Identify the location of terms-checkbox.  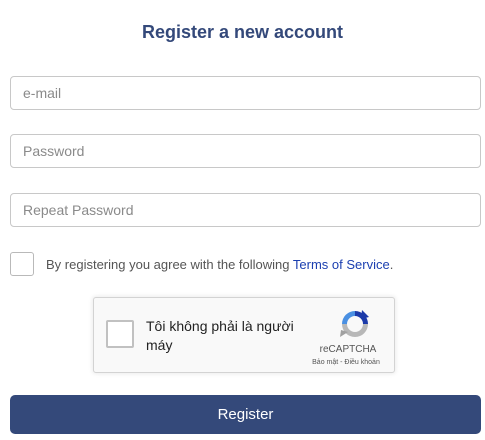
(22, 264).